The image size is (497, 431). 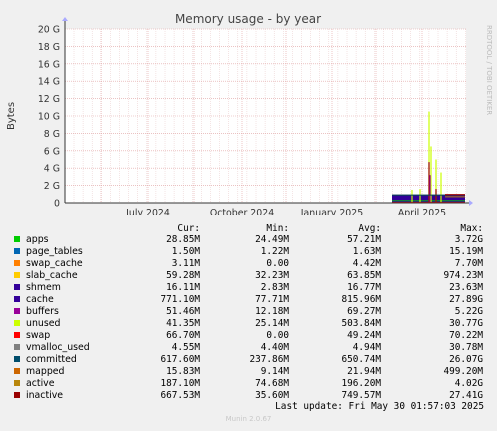 I want to click on y-axis-arrow, so click(x=65, y=19).